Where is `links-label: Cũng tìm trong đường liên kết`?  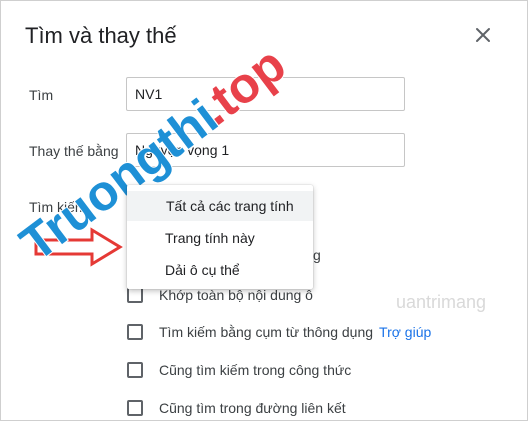 links-label: Cũng tìm trong đường liên kết is located at coordinates (252, 408).